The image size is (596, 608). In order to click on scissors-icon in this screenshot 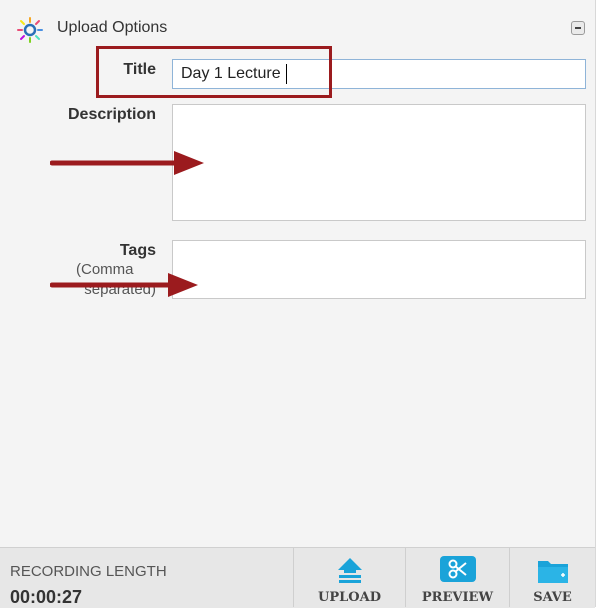, I will do `click(457, 569)`.